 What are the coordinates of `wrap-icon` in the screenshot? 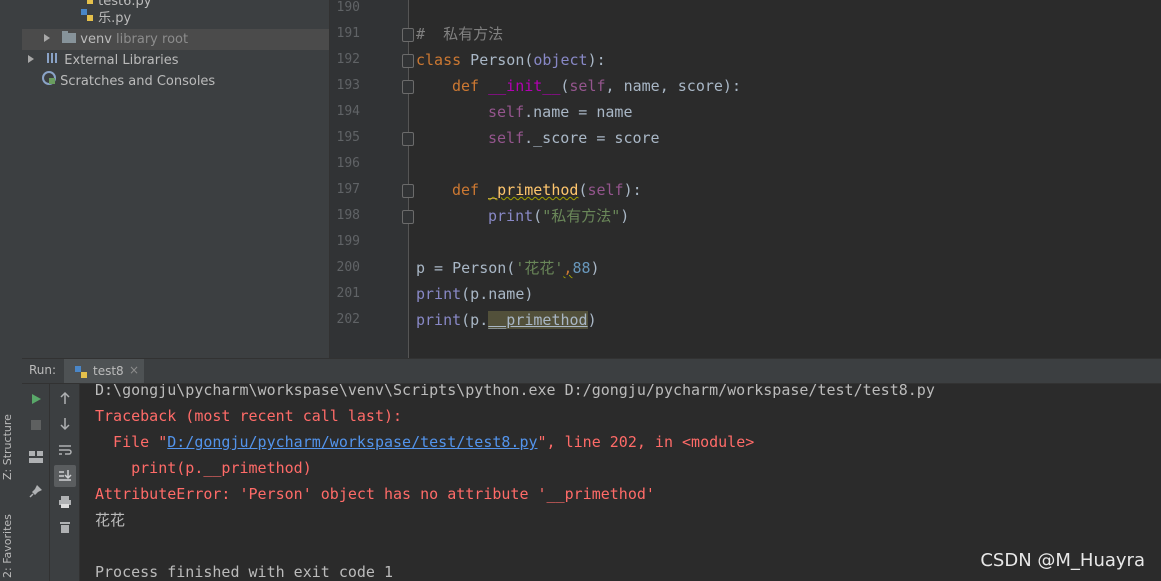 It's located at (65, 450).